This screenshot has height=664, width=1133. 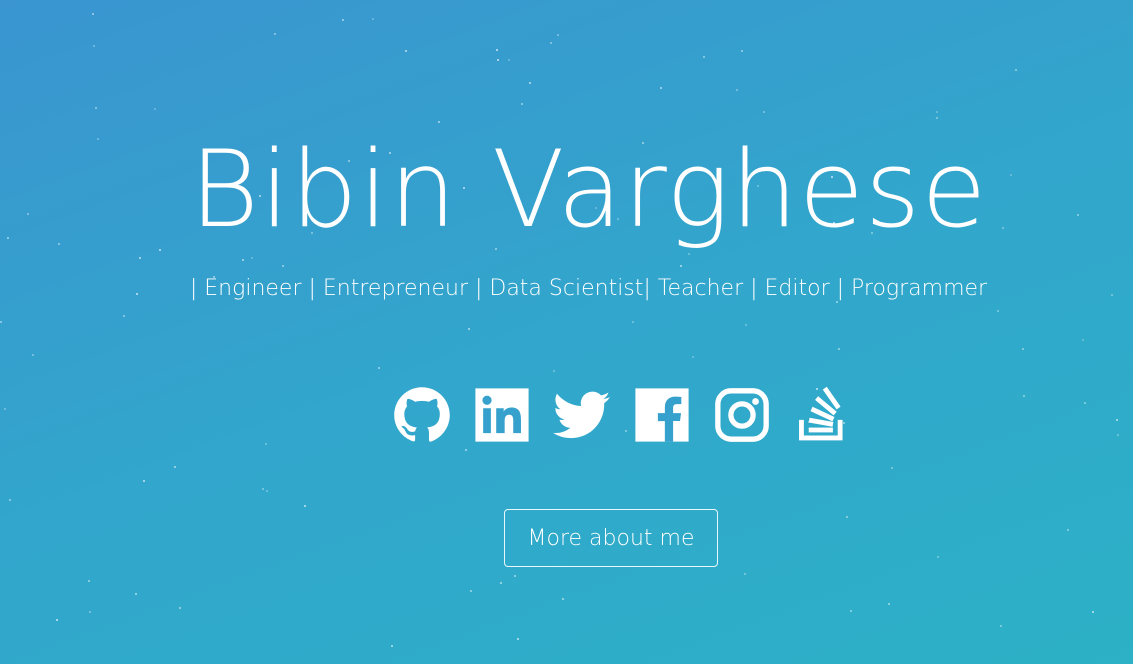 I want to click on github-link, so click(x=422, y=415).